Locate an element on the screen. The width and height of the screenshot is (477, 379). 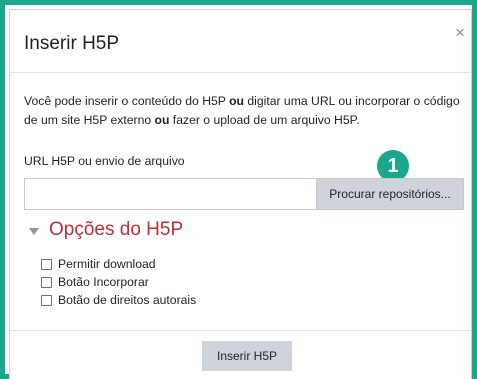
option-embed-button: Botão Incorporar is located at coordinates (118, 282).